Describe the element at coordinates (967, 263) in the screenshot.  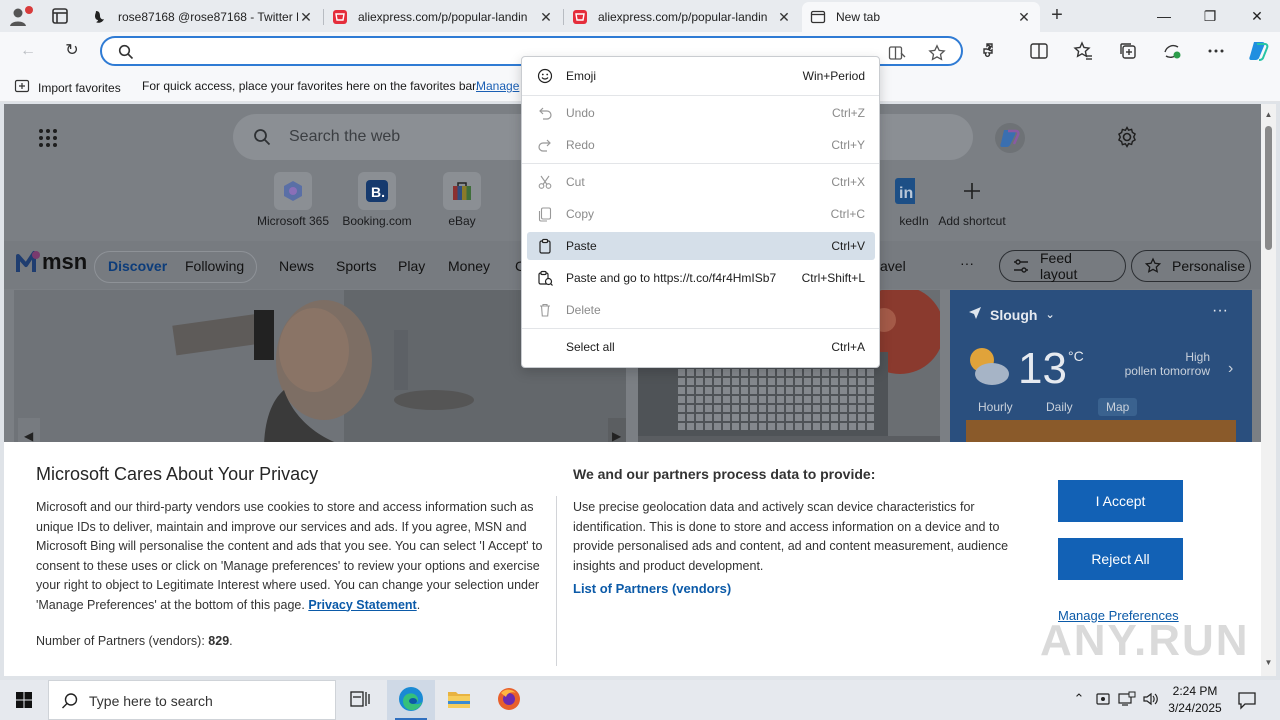
I see `more-tabs-button: ···` at that location.